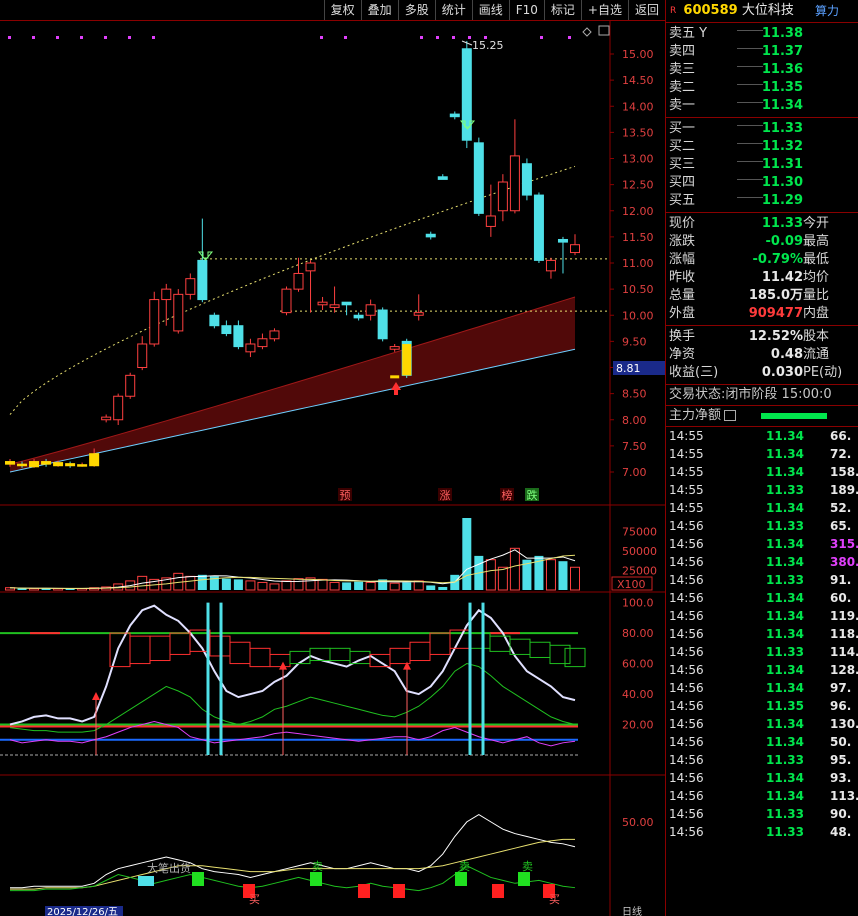  What do you see at coordinates (453, 10) in the screenshot?
I see `toolbar-btn-3: 统计` at bounding box center [453, 10].